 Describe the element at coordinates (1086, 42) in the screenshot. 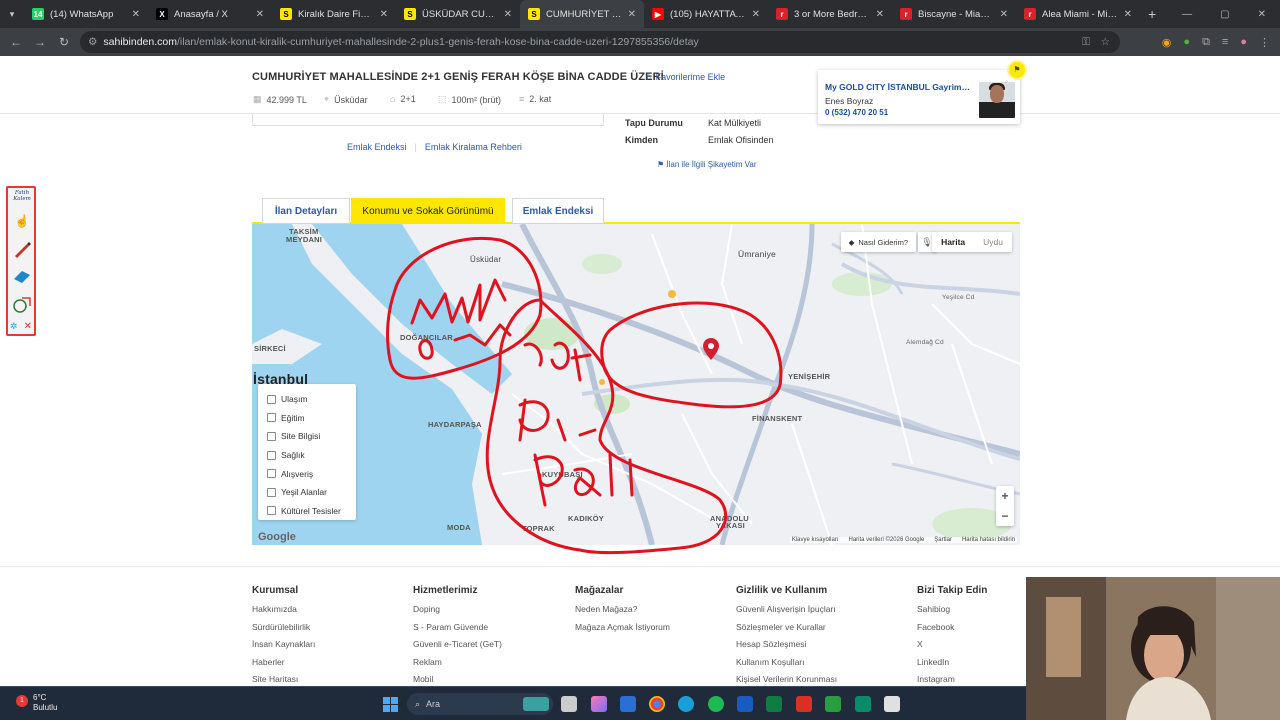

I see `password-key-icon: ⚿` at that location.